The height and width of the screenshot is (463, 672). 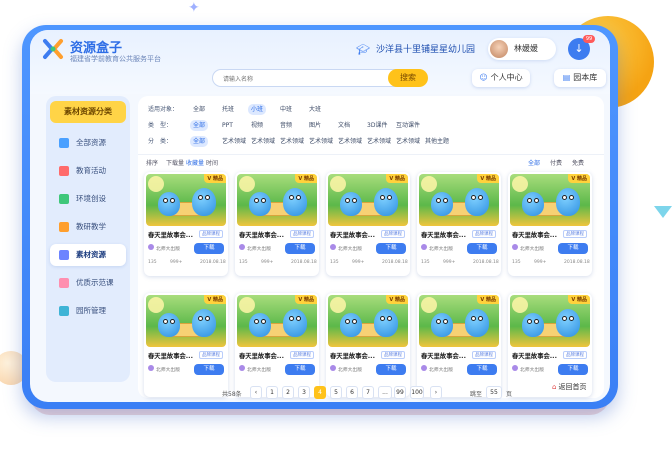 I want to click on sidebar-item: 全部资源, so click(x=88, y=143).